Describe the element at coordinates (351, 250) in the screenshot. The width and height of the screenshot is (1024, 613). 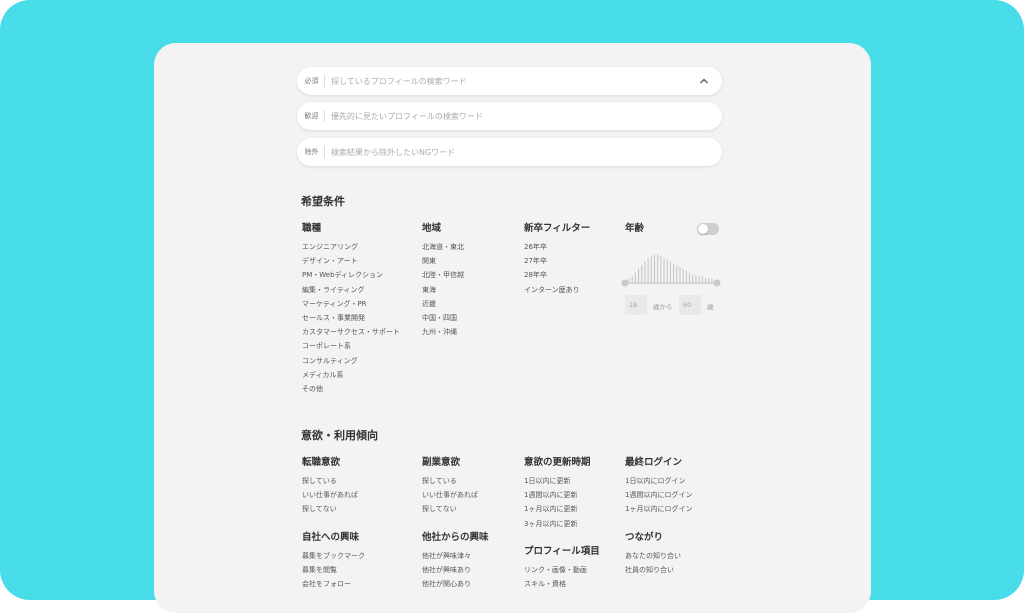
I see `job-option: エンジニアリング` at that location.